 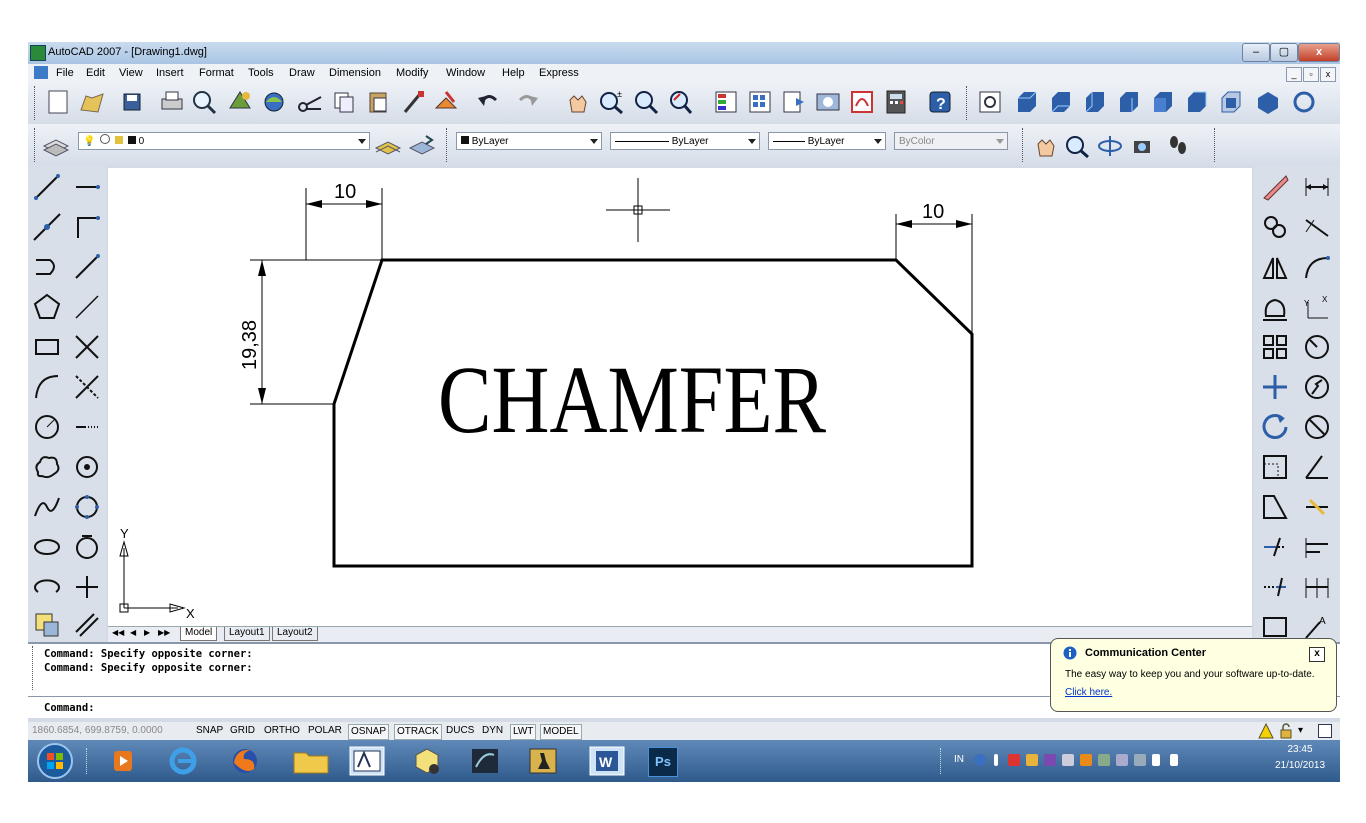 I want to click on donut-icon, so click(x=87, y=467).